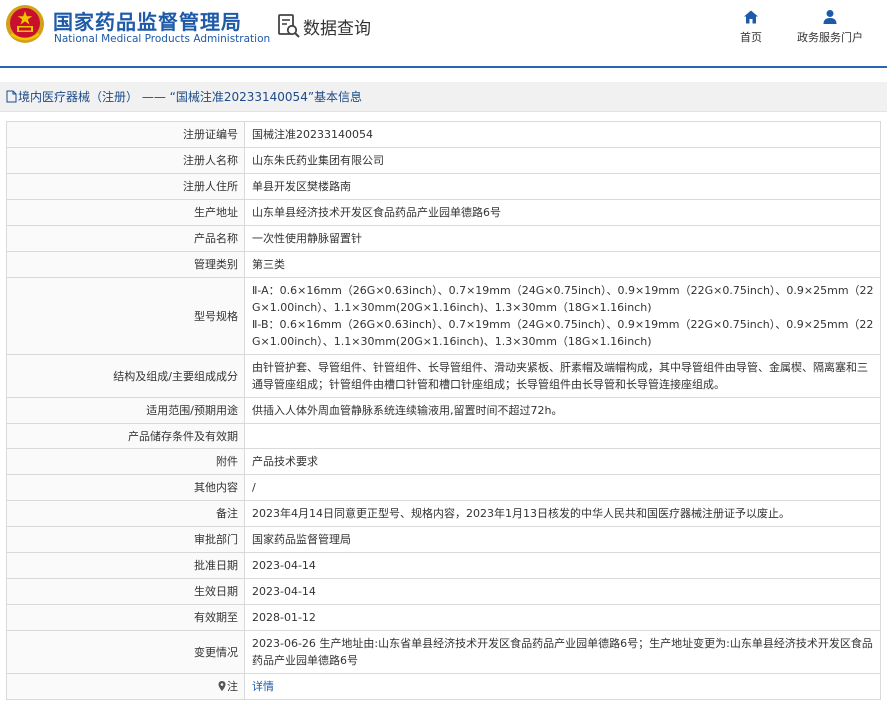  I want to click on field-label: 注册人名称, so click(125, 160).